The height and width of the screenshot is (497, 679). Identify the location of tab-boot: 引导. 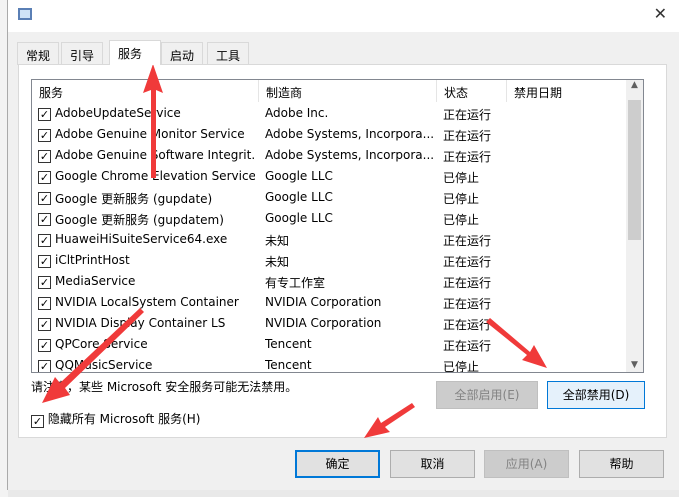
(82, 53).